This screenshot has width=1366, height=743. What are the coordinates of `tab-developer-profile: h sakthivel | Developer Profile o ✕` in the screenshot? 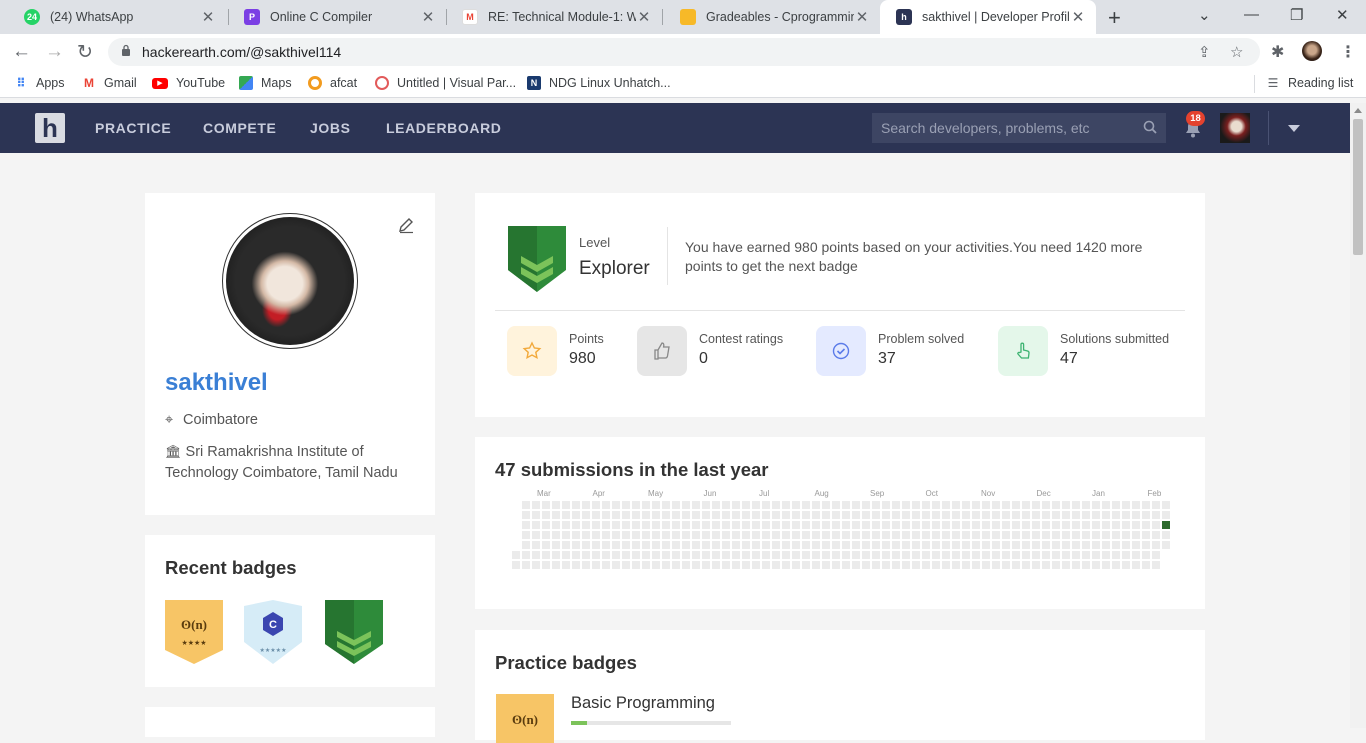 It's located at (988, 17).